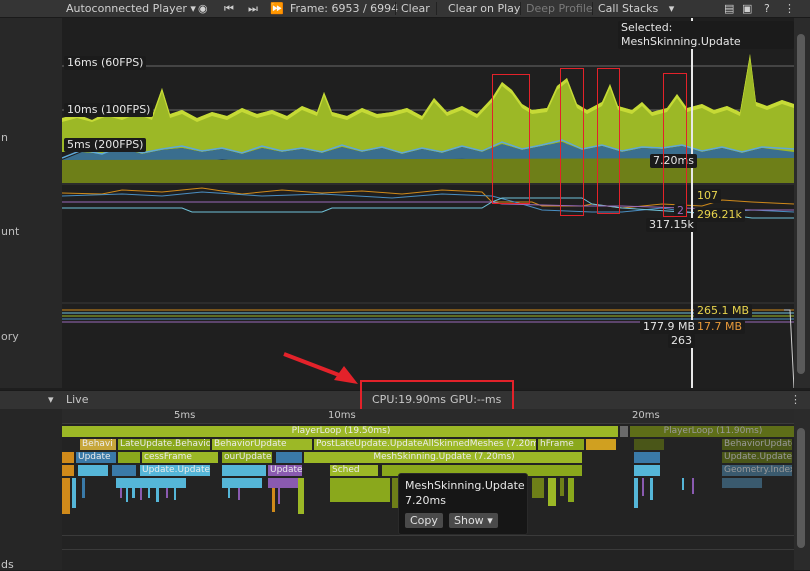 This screenshot has width=810, height=571. Describe the element at coordinates (10, 336) in the screenshot. I see `memory-module-label: ory` at that location.